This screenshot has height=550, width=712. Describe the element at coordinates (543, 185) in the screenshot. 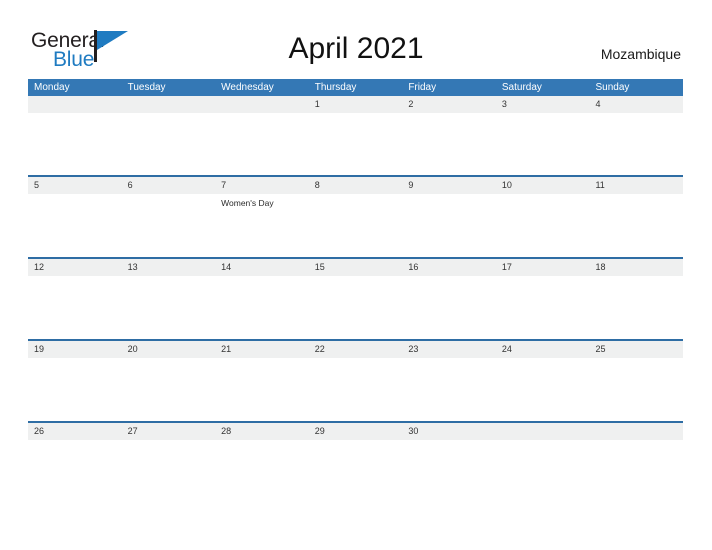

I see `date-cell: 10` at that location.